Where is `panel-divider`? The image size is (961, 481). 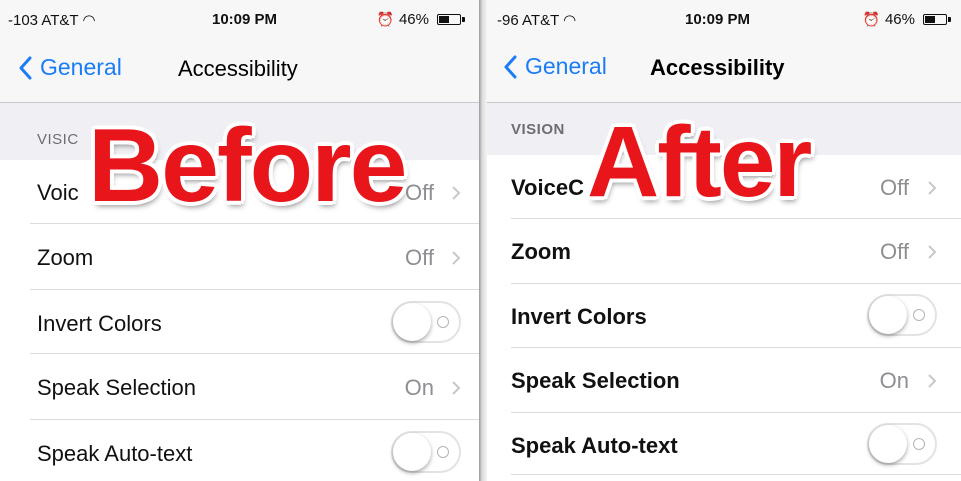 panel-divider is located at coordinates (483, 240).